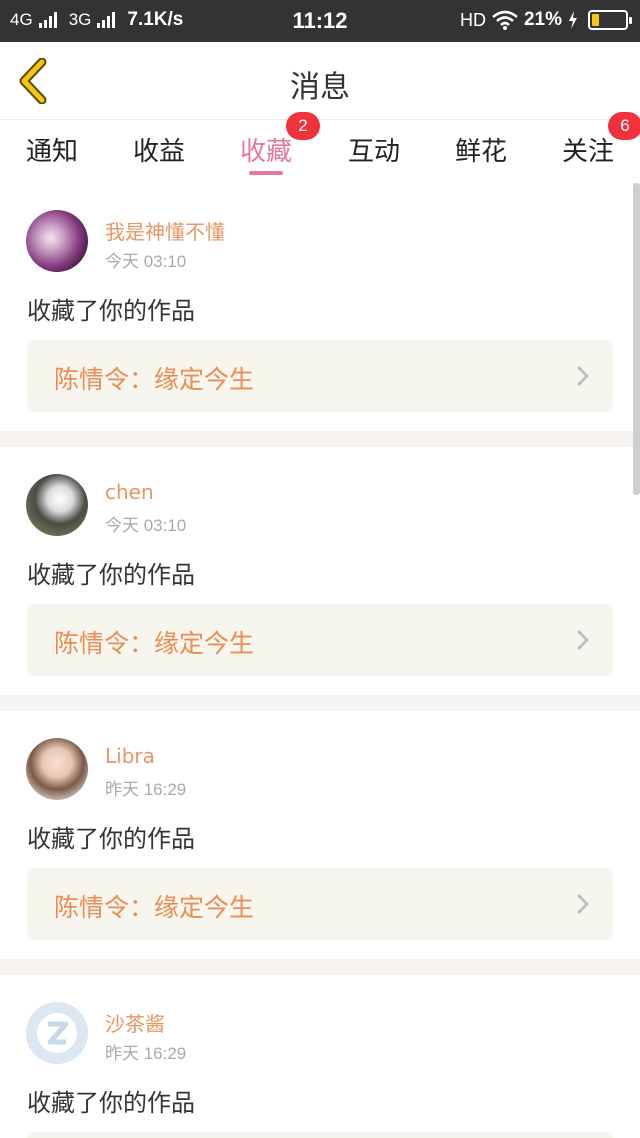  Describe the element at coordinates (317, 1056) in the screenshot. I see `list-item: 沙茶酱 昨天 16:29 收藏了你的作品` at that location.